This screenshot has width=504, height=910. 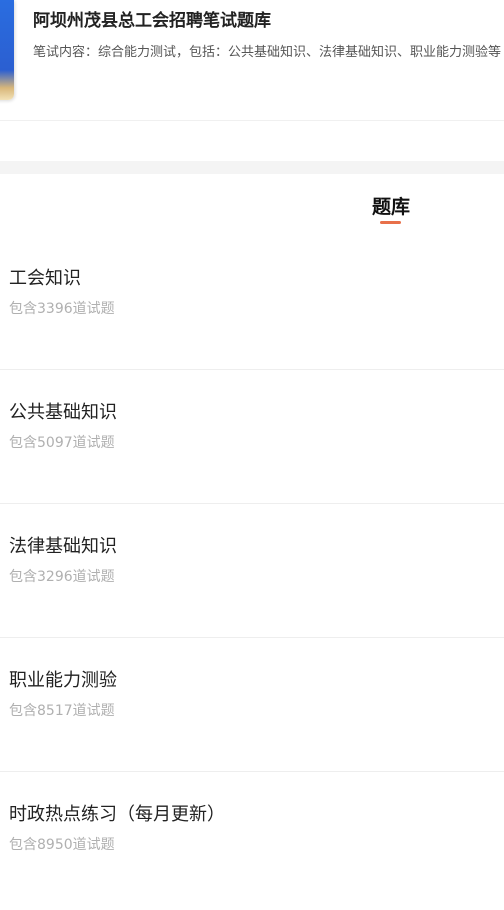 What do you see at coordinates (267, 52) in the screenshot?
I see `product-description: 笔试内容：综合能力测试，包括：公共基础知识、法律基础知识、职业能力测验等` at bounding box center [267, 52].